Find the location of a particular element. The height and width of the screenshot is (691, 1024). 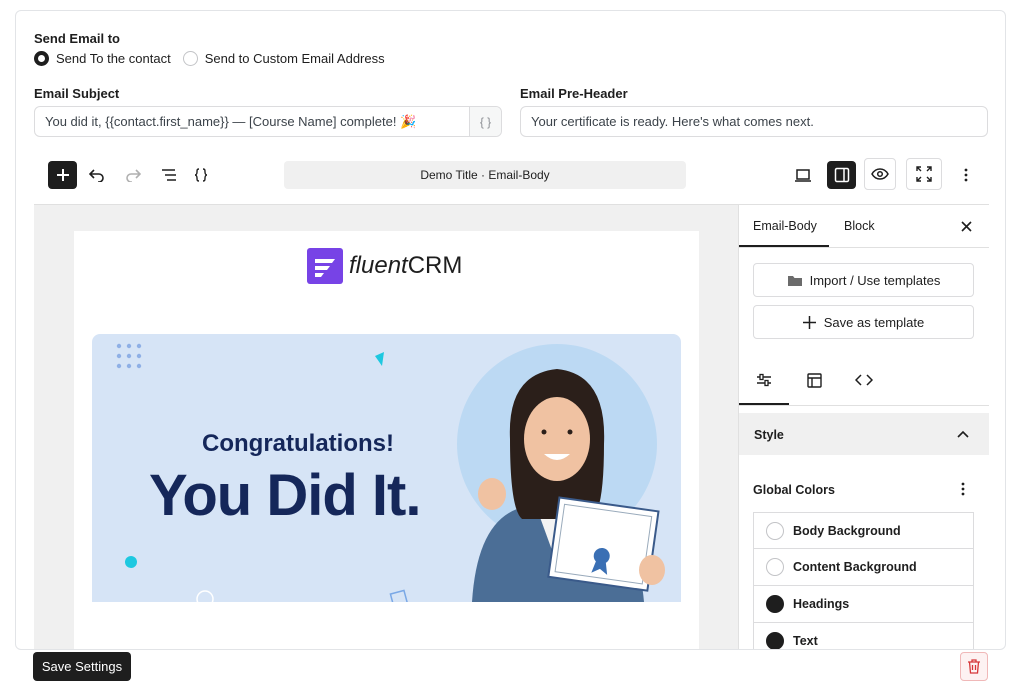

save-as-template-button: Save as template is located at coordinates (863, 322).